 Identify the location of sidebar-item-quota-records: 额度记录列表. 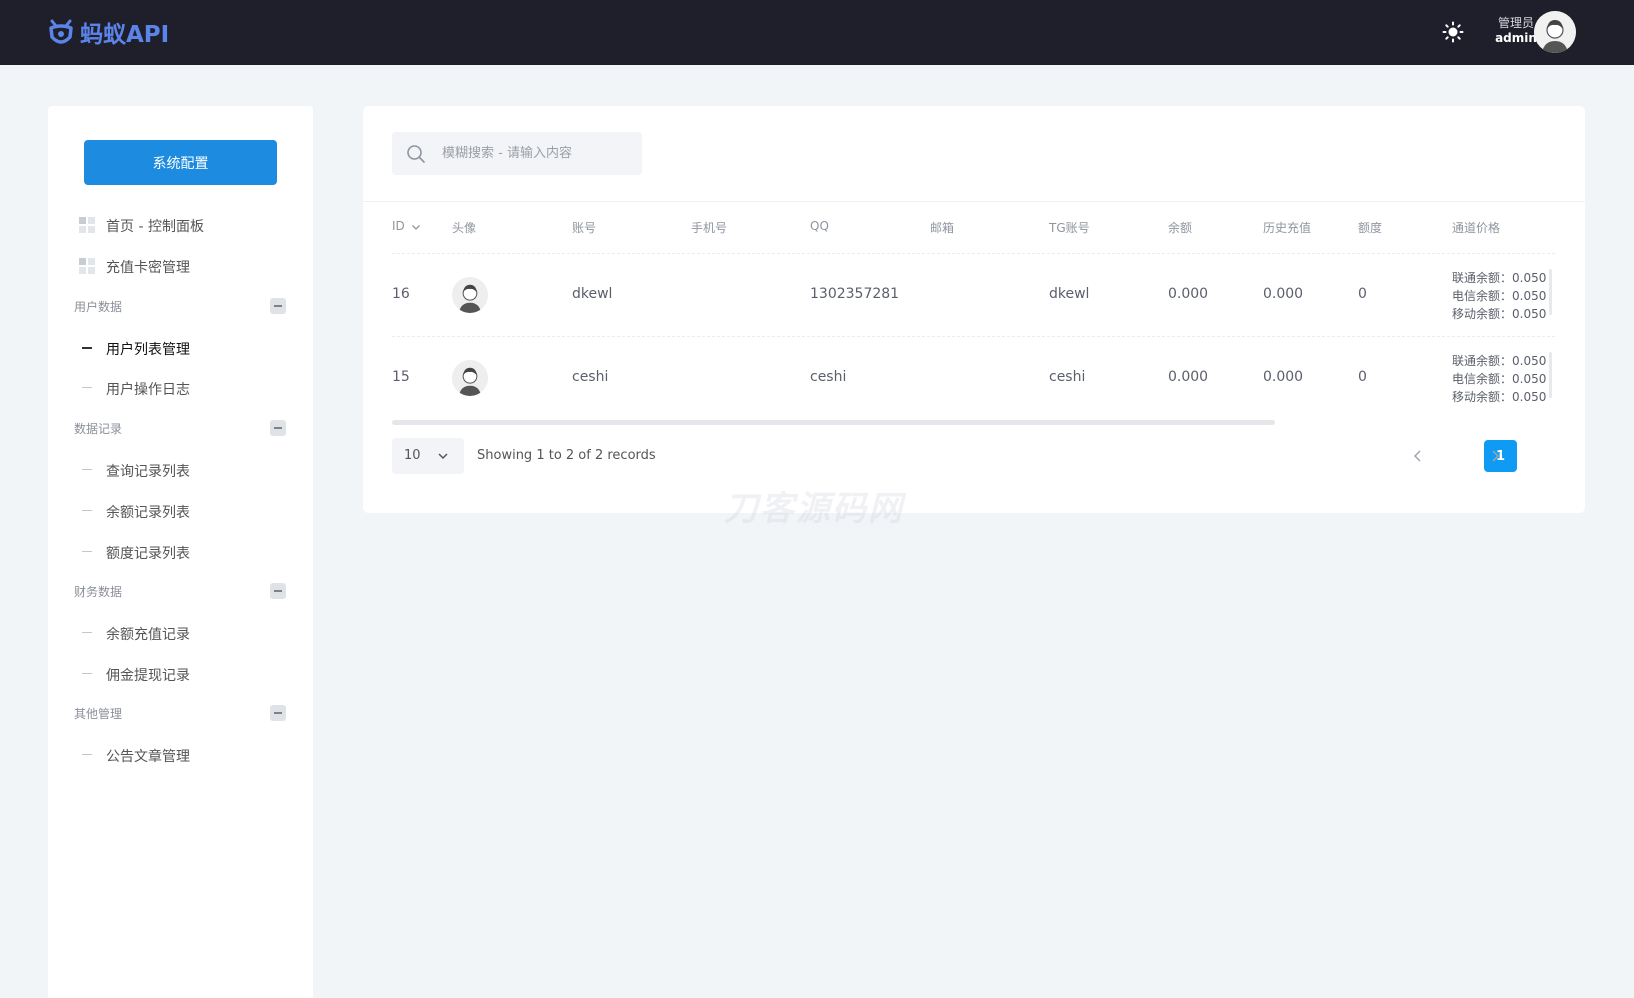
(180, 552).